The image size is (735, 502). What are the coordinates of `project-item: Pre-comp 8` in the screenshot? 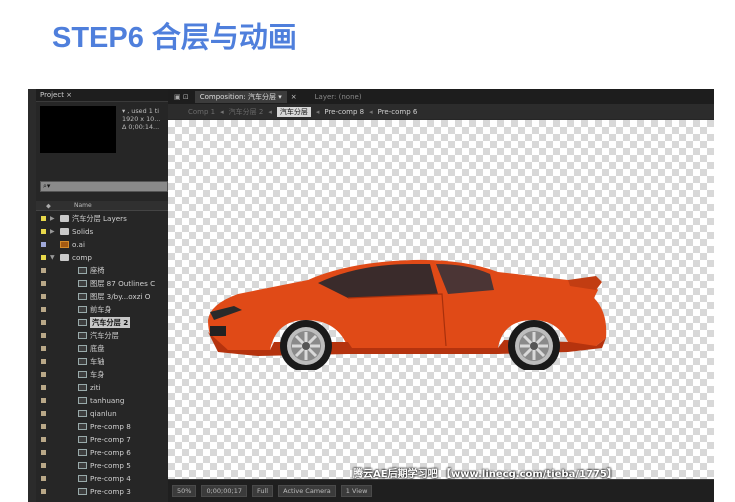 It's located at (110, 426).